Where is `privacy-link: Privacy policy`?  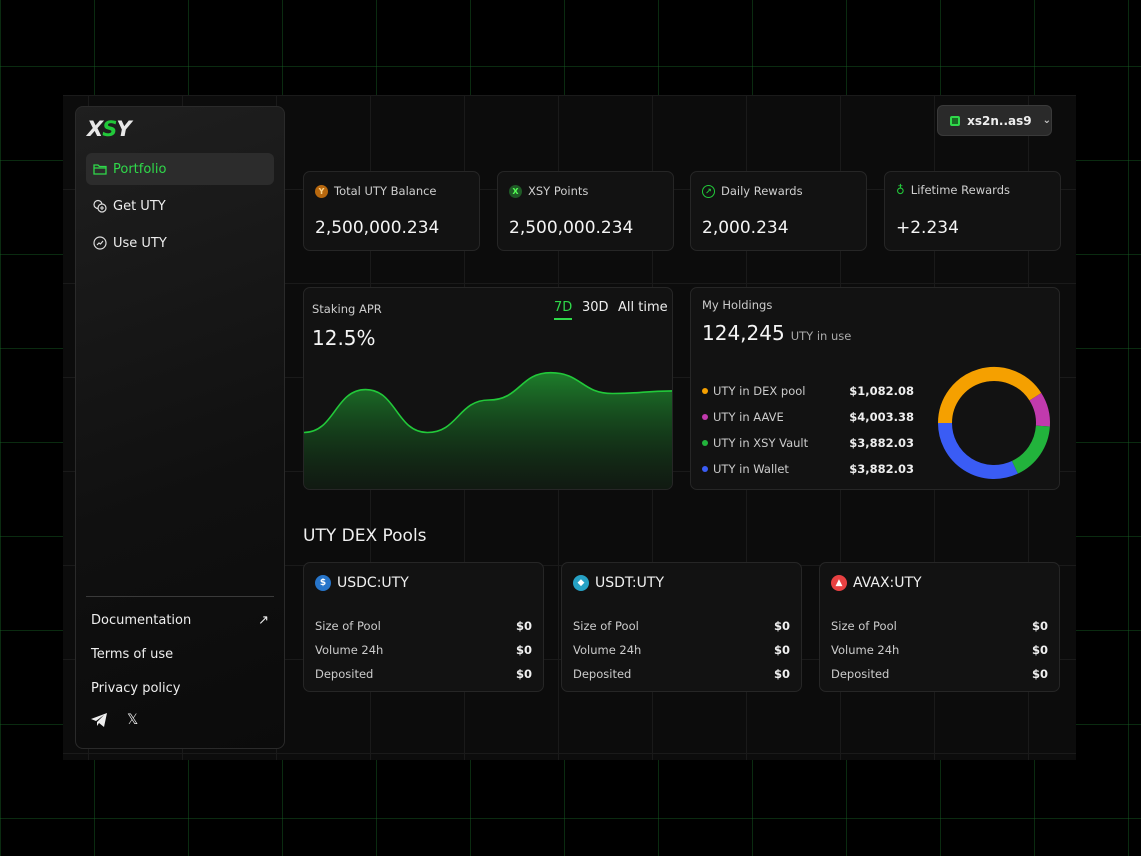
privacy-link: Privacy policy is located at coordinates (135, 688).